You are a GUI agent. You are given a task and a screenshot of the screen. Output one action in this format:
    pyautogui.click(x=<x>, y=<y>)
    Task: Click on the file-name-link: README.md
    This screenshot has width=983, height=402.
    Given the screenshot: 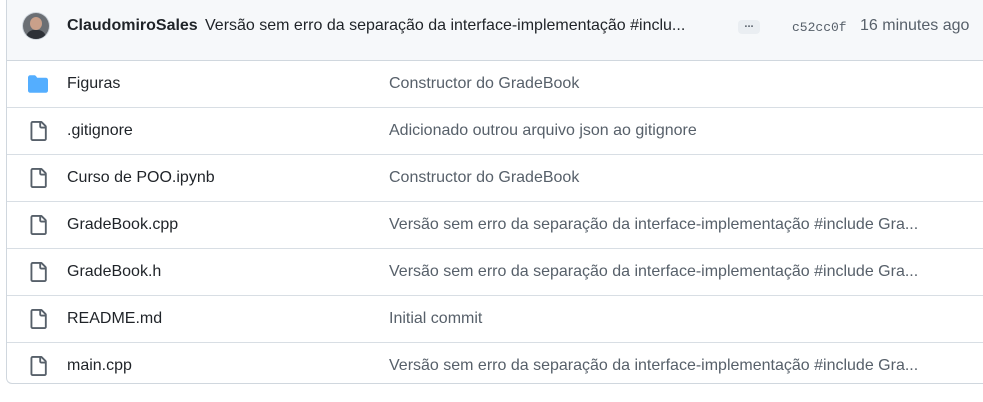 What is the action you would take?
    pyautogui.click(x=114, y=319)
    